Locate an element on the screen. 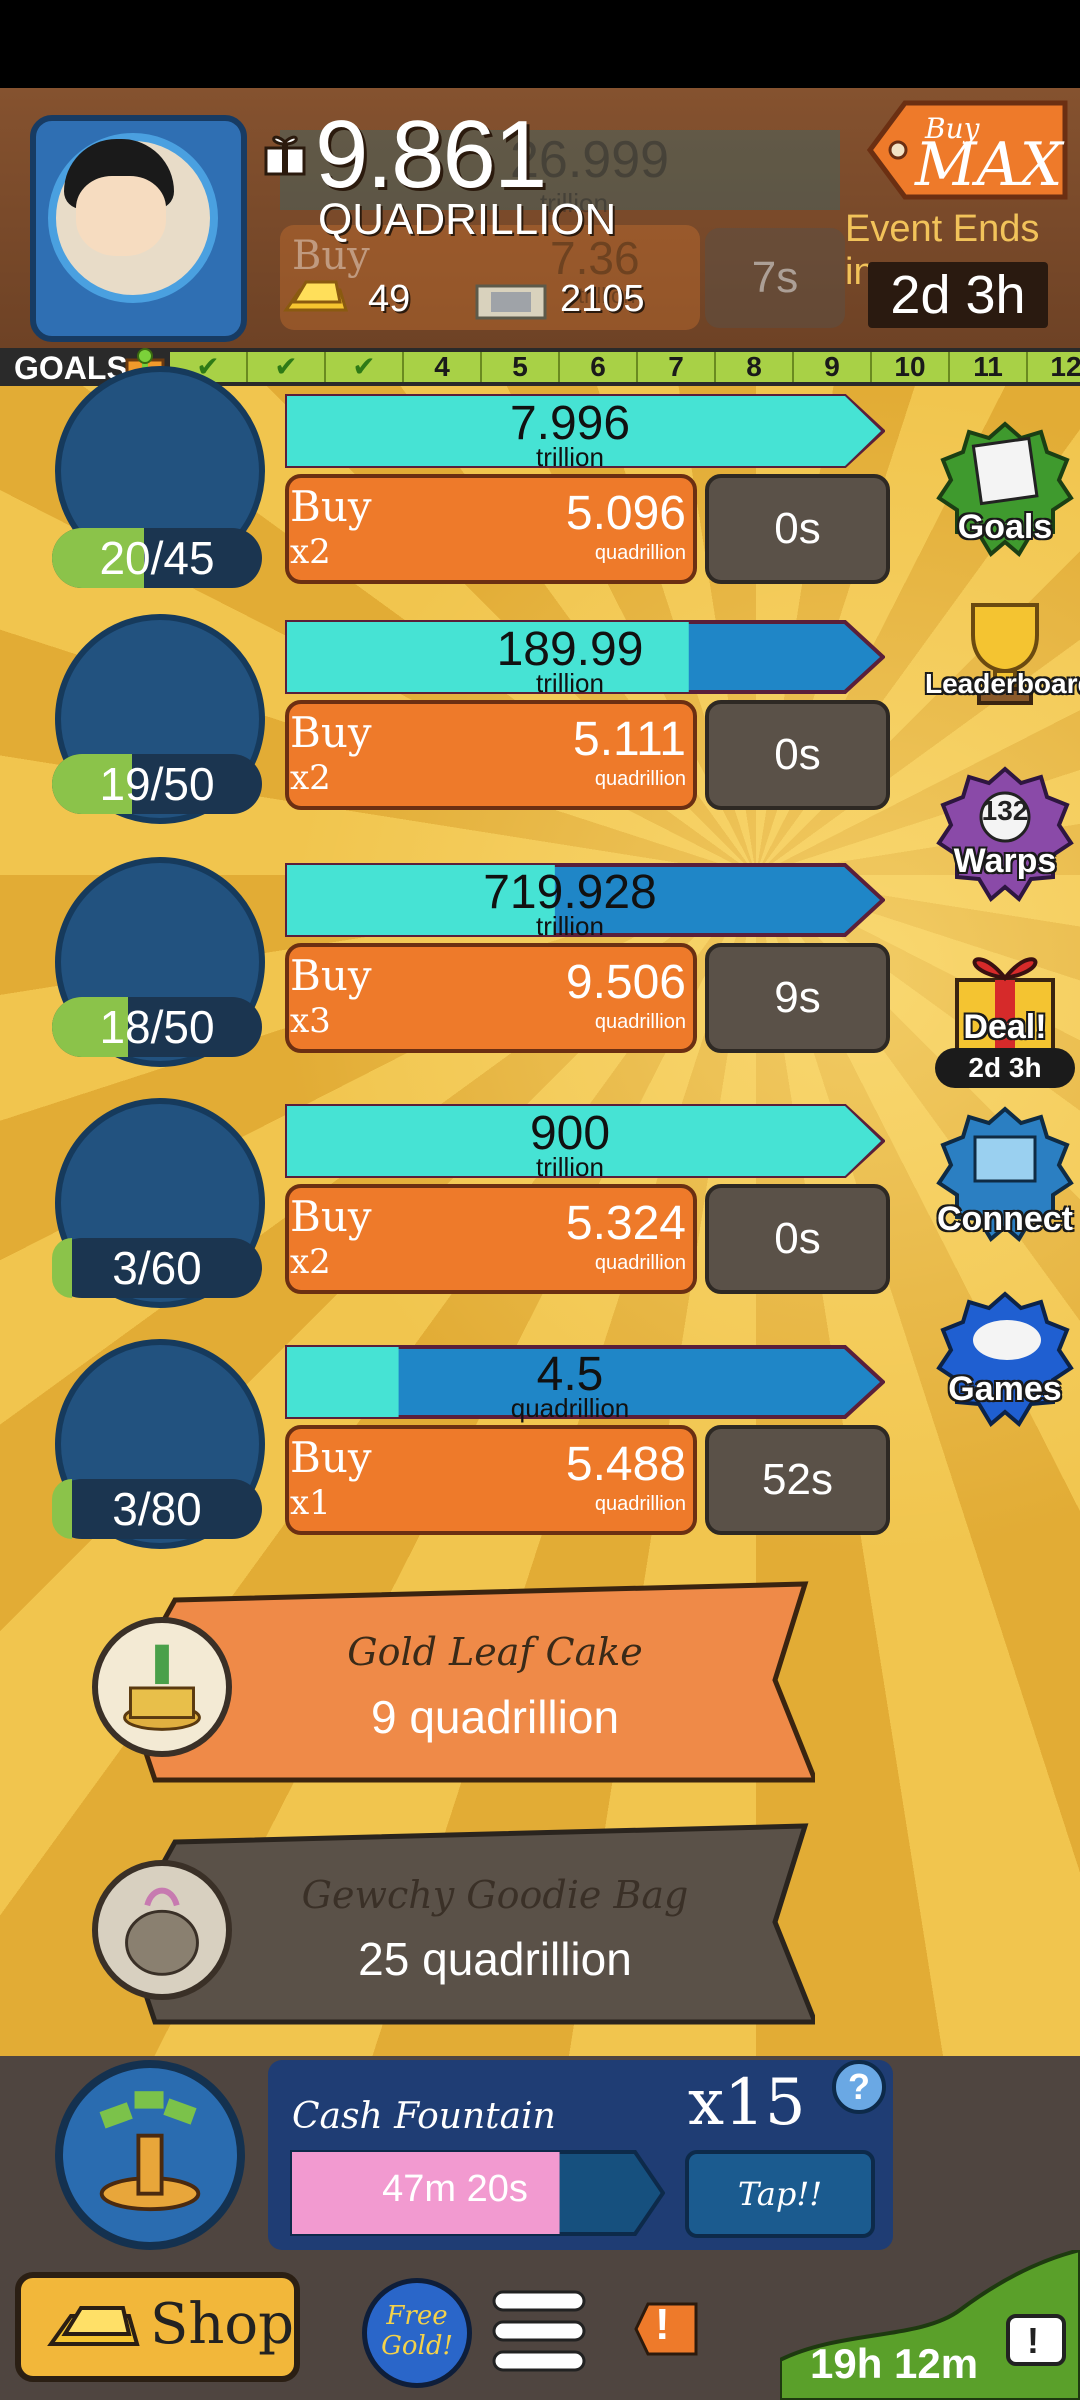 This screenshot has width=1080, height=2400. manager-avatar is located at coordinates (138, 228).